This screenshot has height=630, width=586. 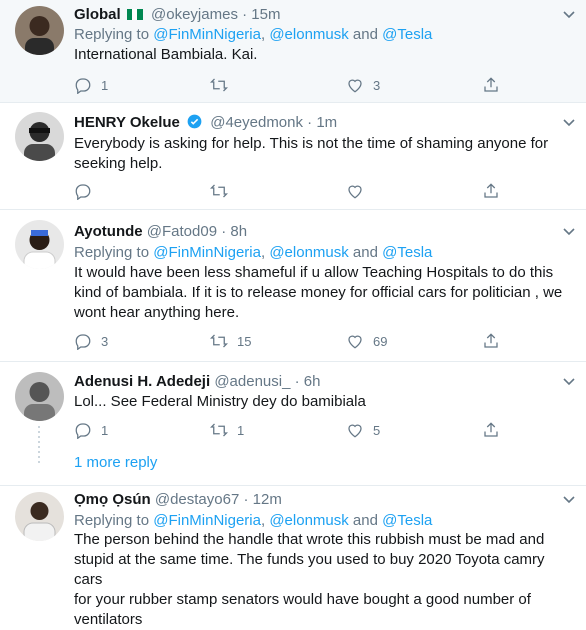 What do you see at coordinates (108, 231) in the screenshot?
I see `display-name: Ayotunde` at bounding box center [108, 231].